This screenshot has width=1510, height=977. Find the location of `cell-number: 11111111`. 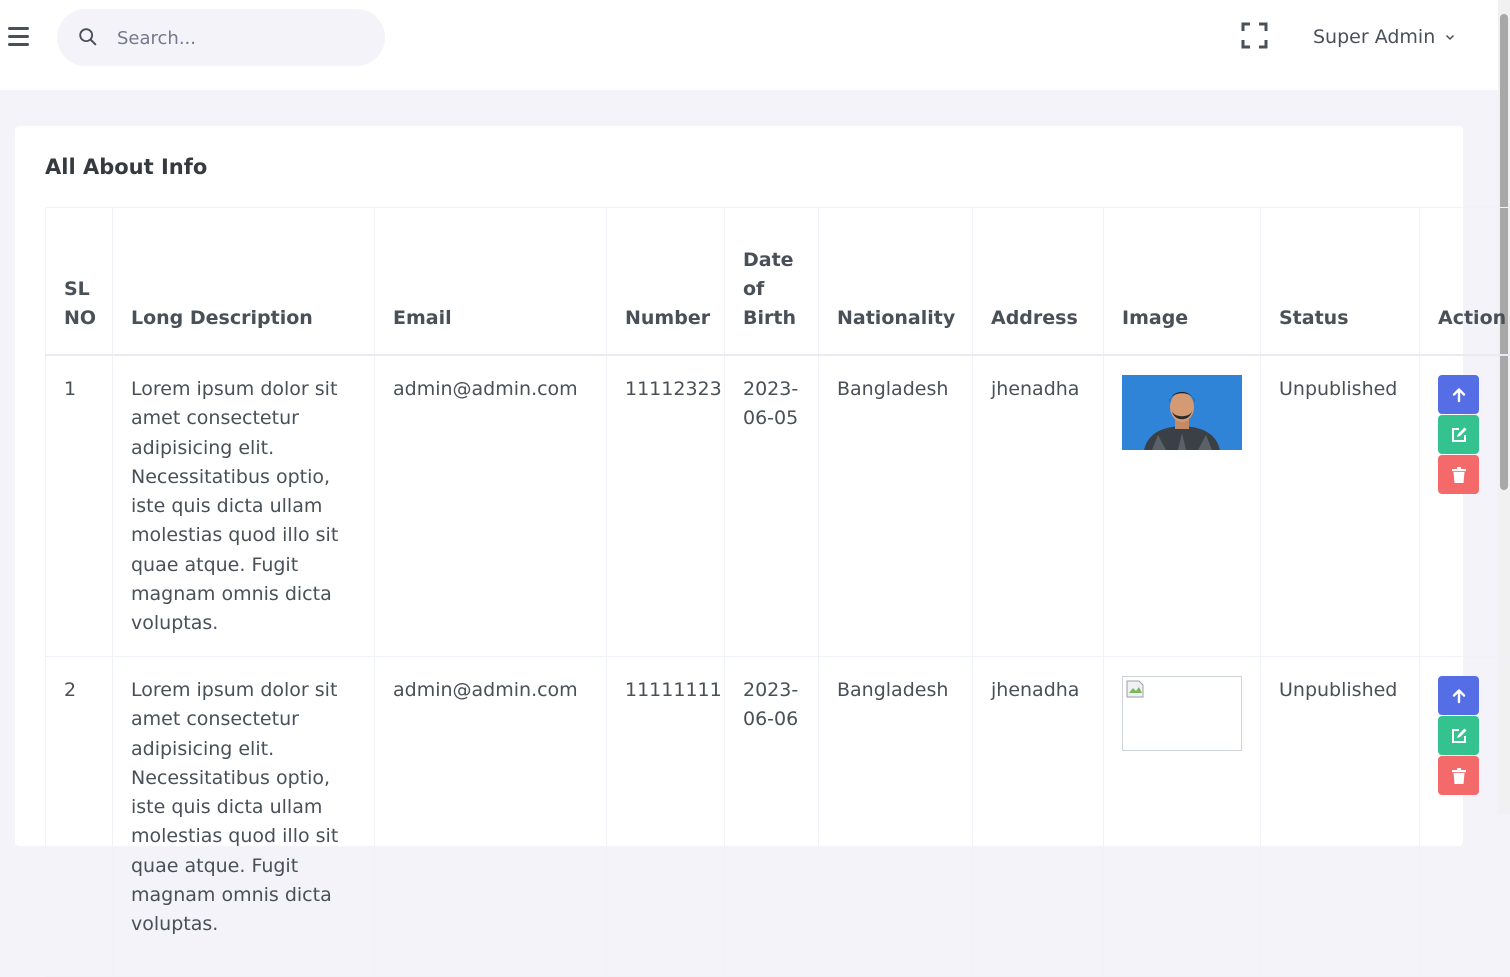

cell-number: 11111111 is located at coordinates (666, 817).